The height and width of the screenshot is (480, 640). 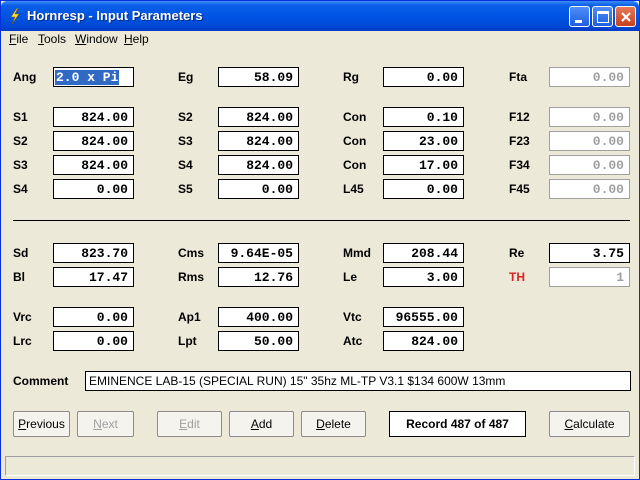 What do you see at coordinates (357, 253) in the screenshot?
I see `mmd-label: Mmd` at bounding box center [357, 253].